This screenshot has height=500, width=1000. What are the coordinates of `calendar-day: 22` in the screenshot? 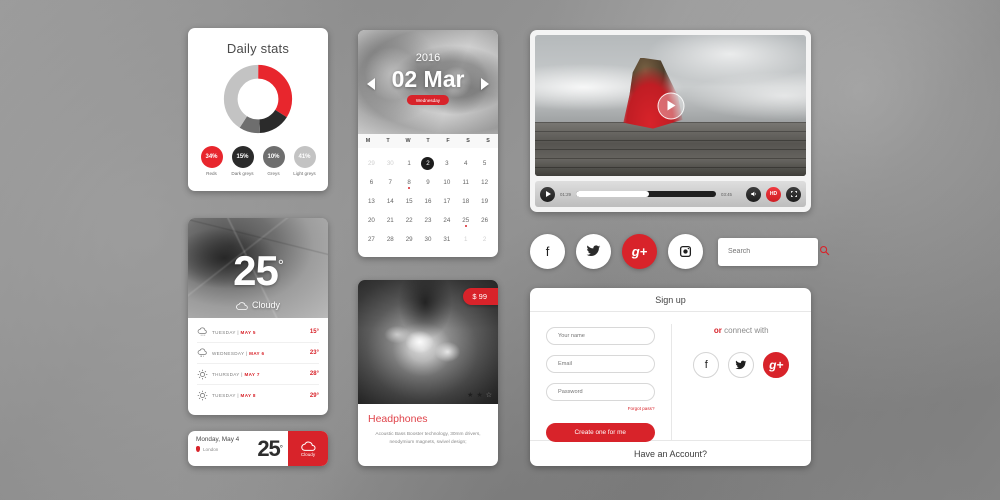 It's located at (409, 220).